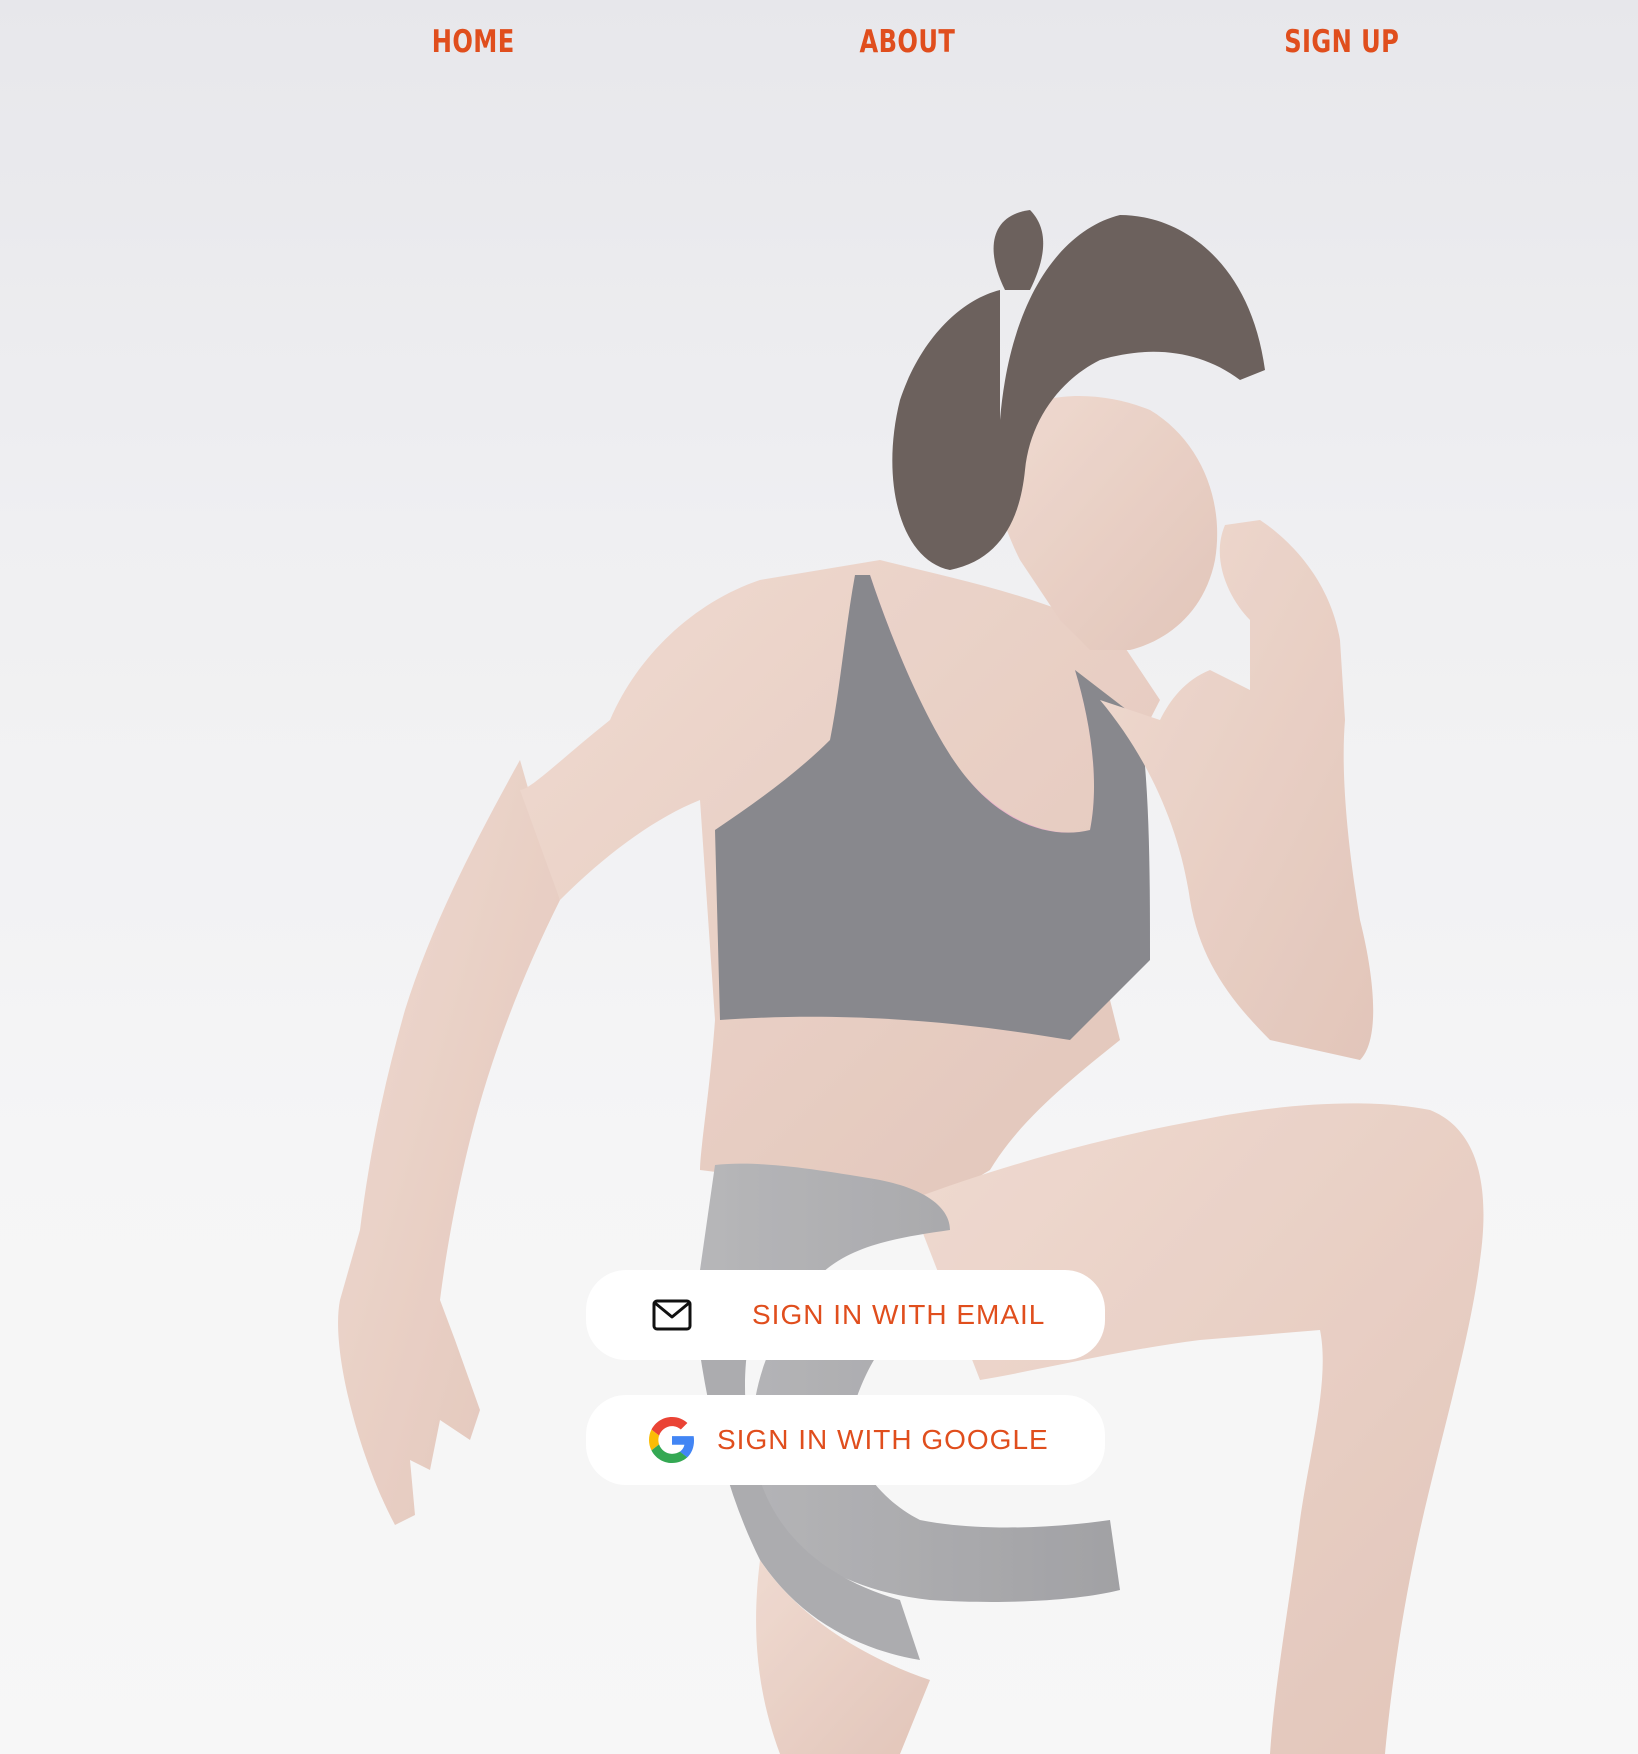 The image size is (1638, 1754). I want to click on sign-in-google-button: SIGN IN WITH GOOGLE, so click(845, 1440).